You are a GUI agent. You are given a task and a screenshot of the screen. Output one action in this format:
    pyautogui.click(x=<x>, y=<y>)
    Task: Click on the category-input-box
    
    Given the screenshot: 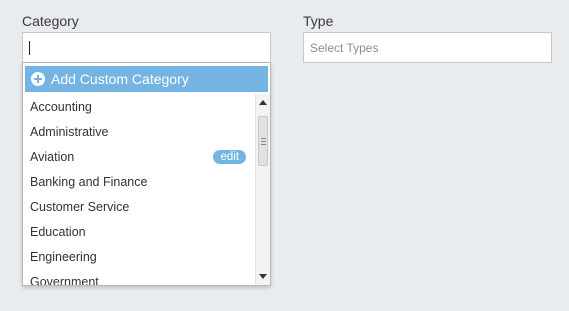 What is the action you would take?
    pyautogui.click(x=146, y=47)
    